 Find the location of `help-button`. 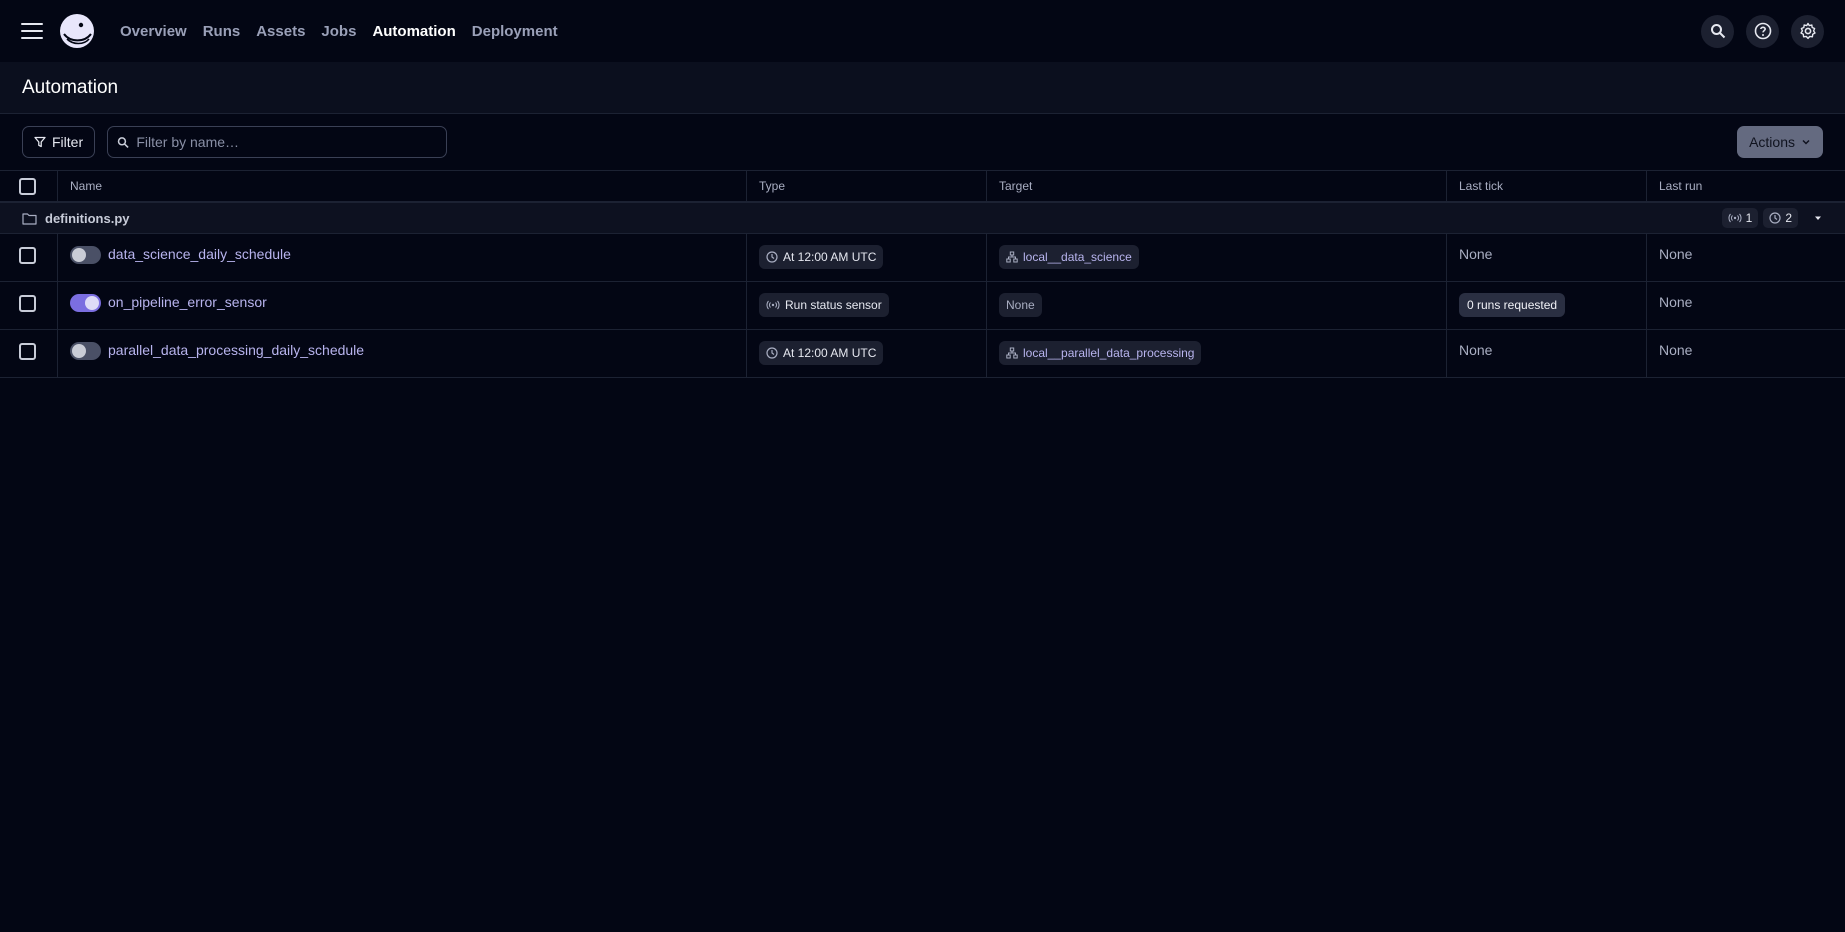

help-button is located at coordinates (1762, 31).